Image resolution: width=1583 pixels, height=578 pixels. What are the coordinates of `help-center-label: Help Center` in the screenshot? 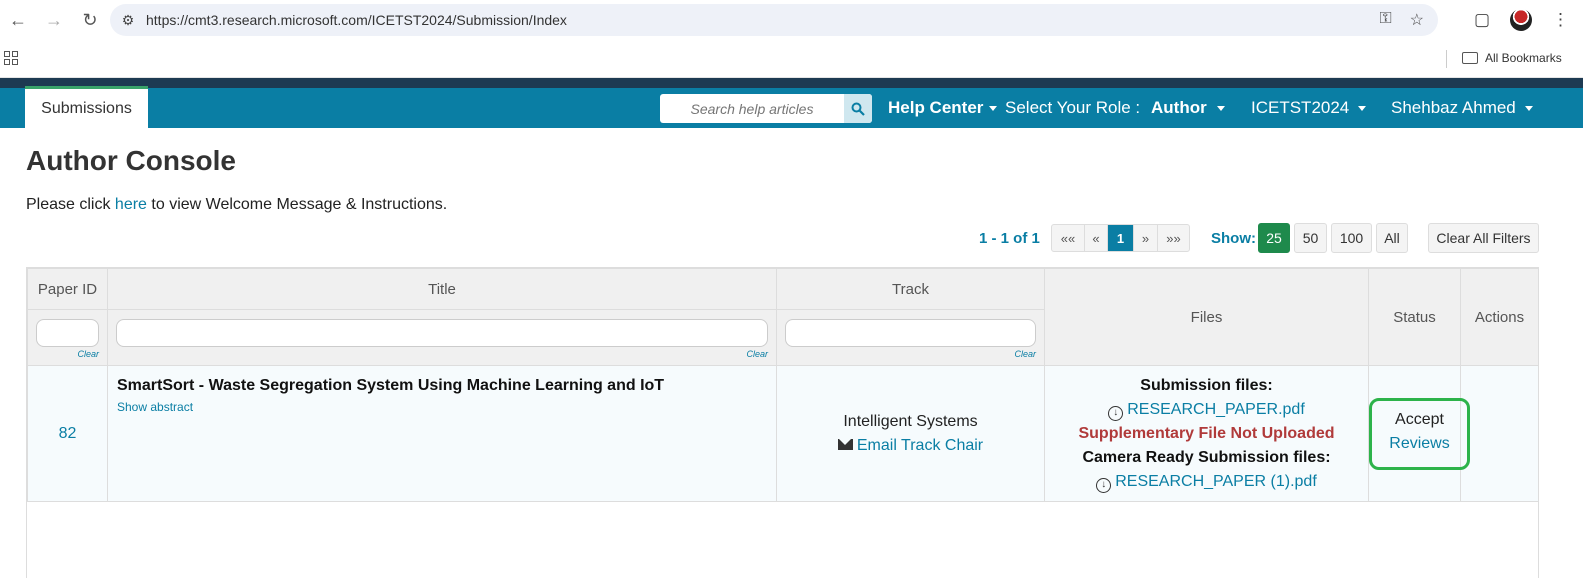 It's located at (936, 107).